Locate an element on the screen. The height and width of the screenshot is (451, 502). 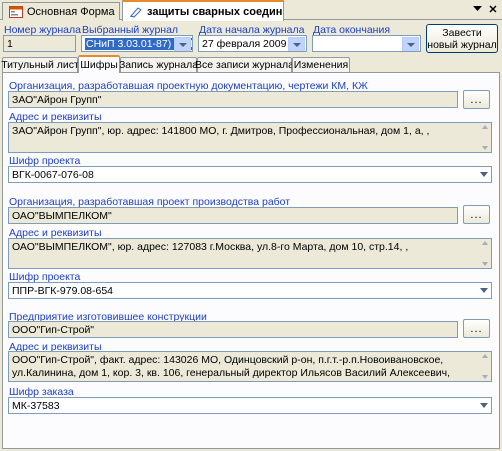
doc-tab-welding-journal: защиты сварных соединени is located at coordinates (203, 10).